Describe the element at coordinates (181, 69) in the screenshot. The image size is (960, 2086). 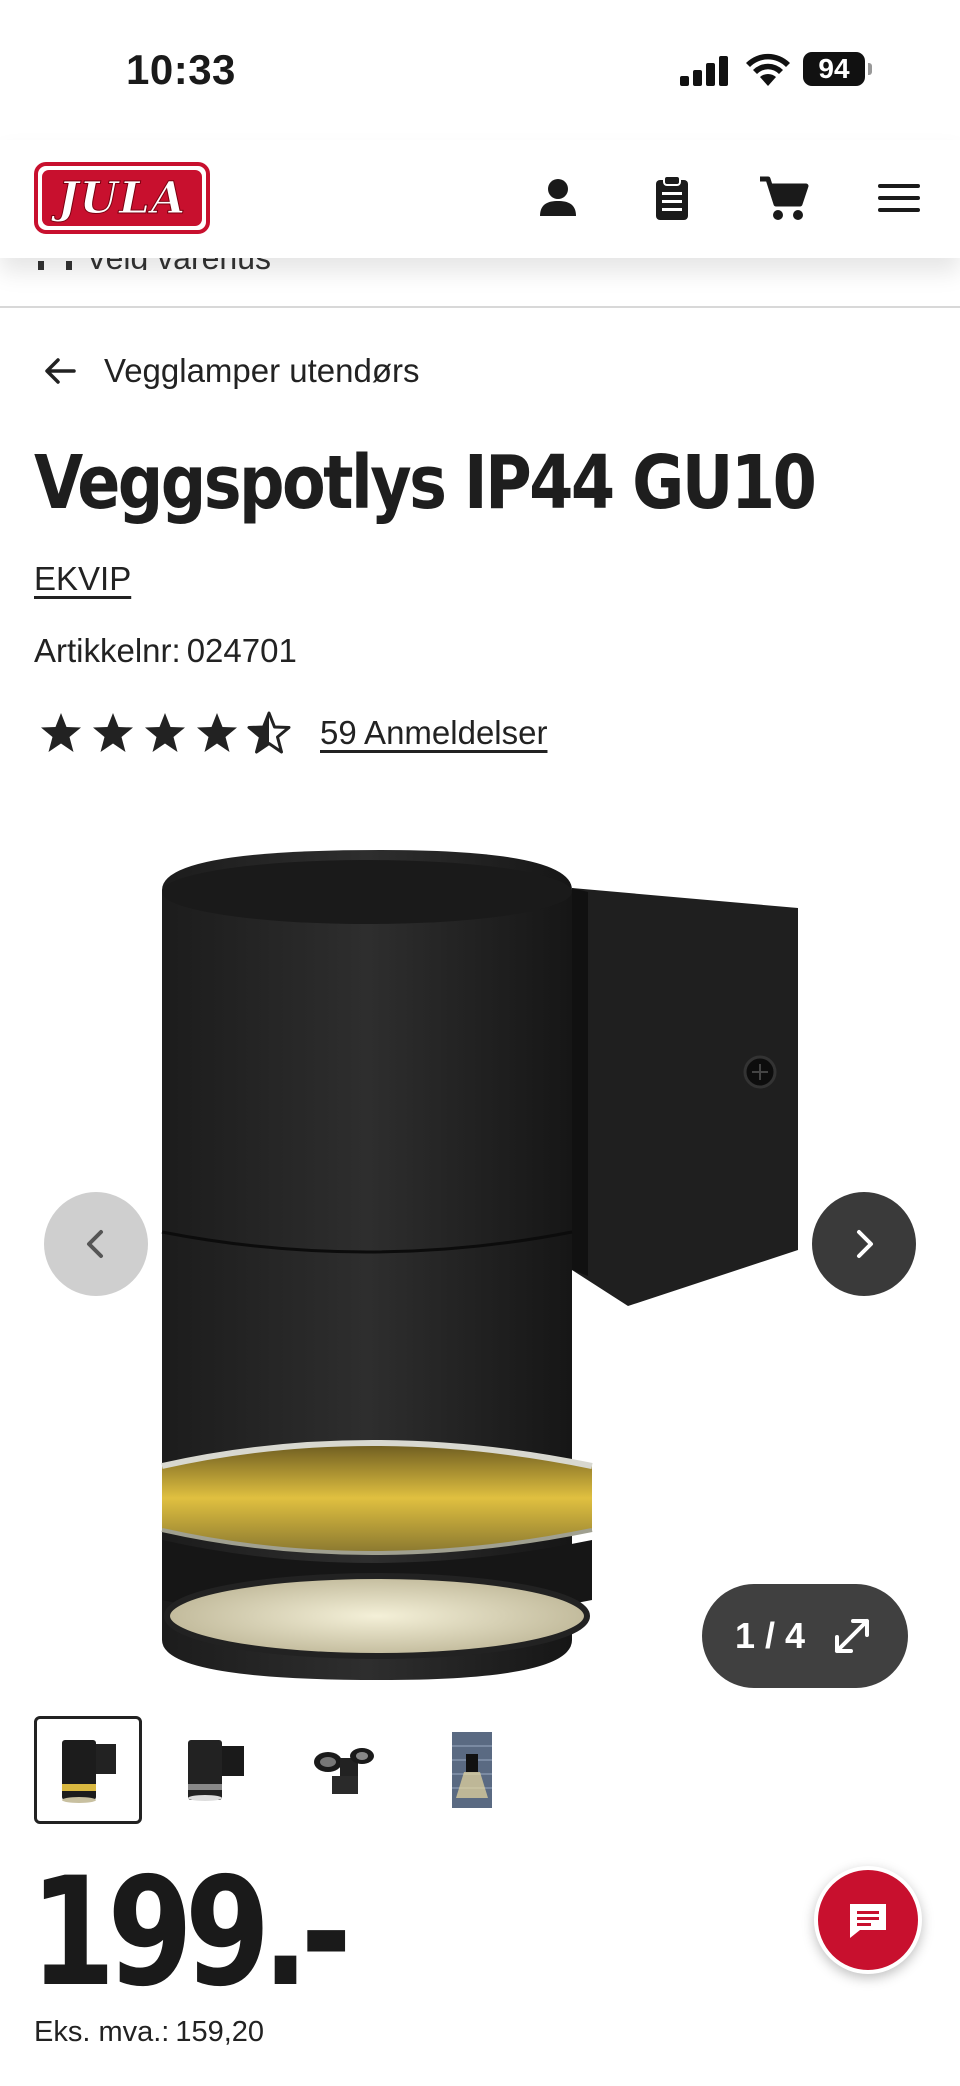
I see `status-time: 10:33` at that location.